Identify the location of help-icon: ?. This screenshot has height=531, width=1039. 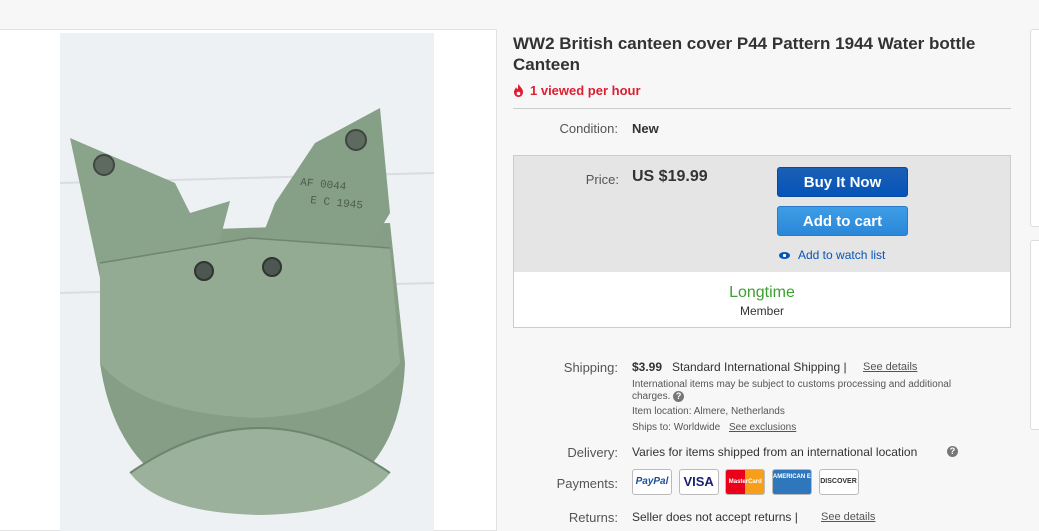
(679, 396).